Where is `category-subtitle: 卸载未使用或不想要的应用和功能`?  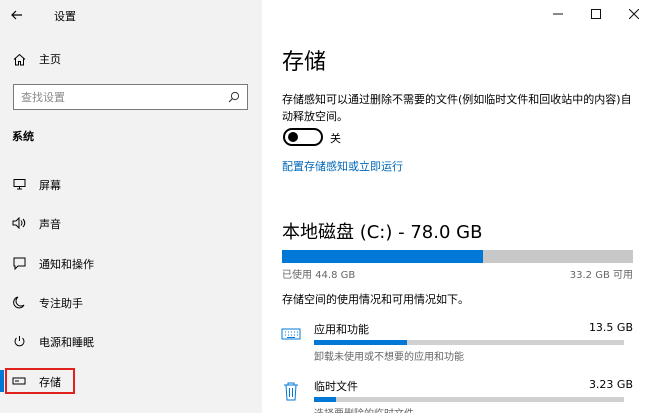
category-subtitle: 卸载未使用或不想要的应用和功能 is located at coordinates (389, 357).